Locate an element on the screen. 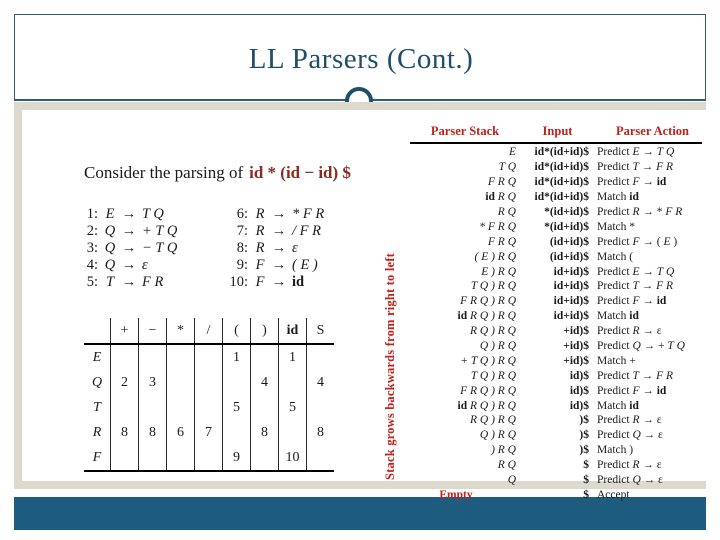  parse-table-row: Q23 4 4 is located at coordinates (209, 382).